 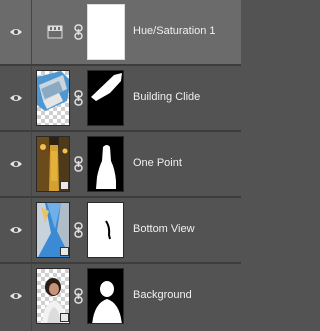 I want to click on layer-name: Building Clide, so click(x=166, y=97).